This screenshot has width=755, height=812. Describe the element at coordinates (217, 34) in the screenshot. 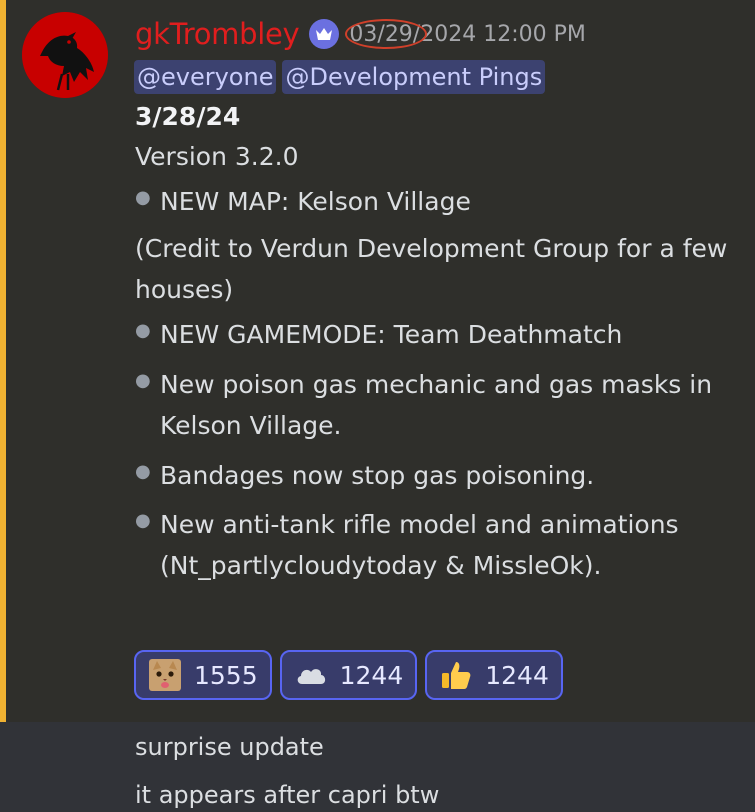

I see `username: gkTrombley` at that location.